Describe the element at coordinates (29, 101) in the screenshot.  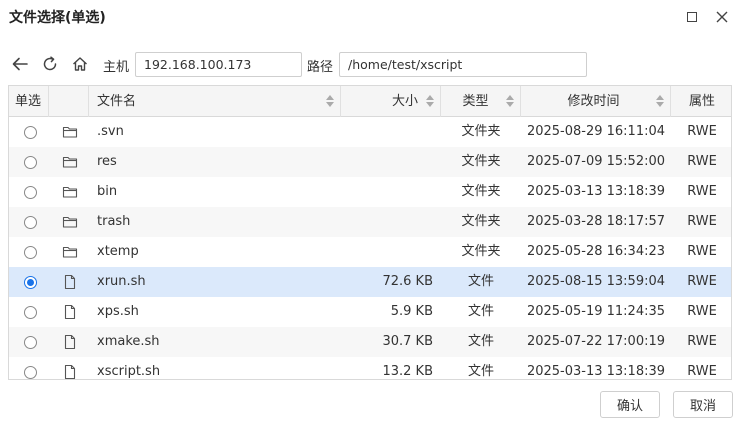
I see `column-header-select: 单选` at that location.